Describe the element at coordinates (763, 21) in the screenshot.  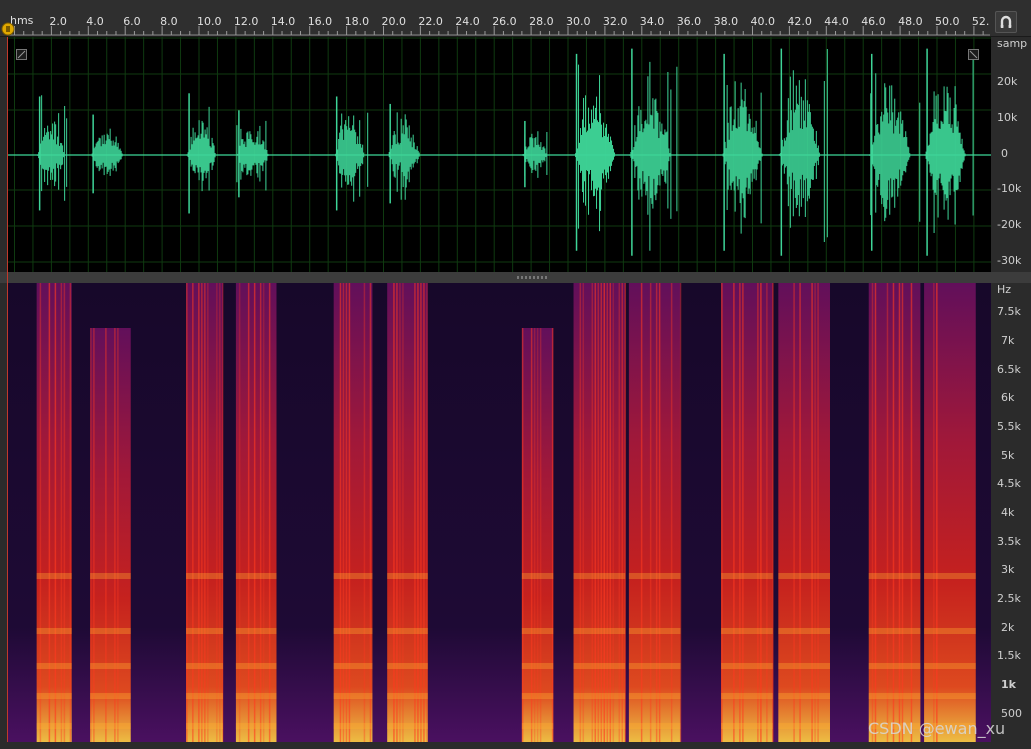
I see `time-tick-label: 40.0` at that location.